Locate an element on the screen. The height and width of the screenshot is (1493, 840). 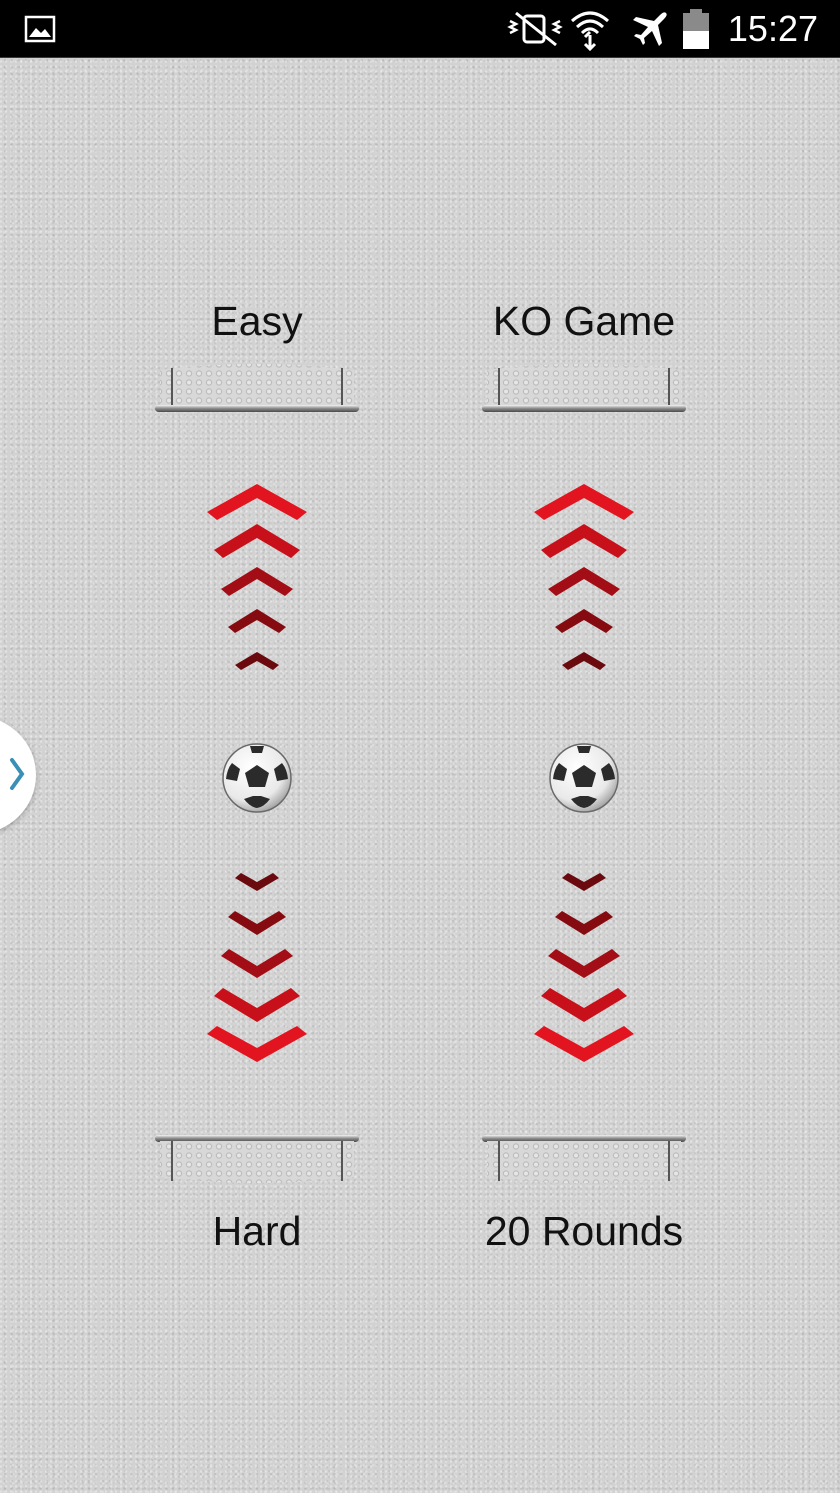
chevron-right-icon is located at coordinates (17, 774).